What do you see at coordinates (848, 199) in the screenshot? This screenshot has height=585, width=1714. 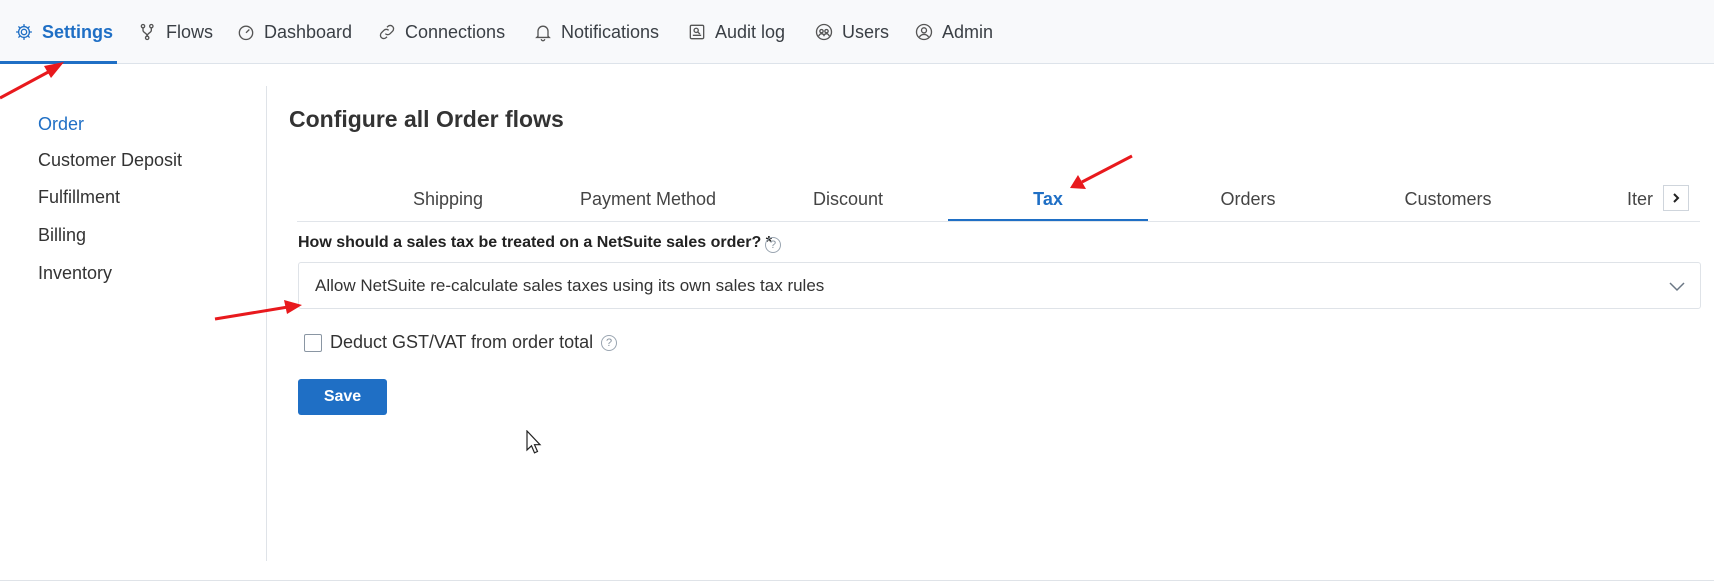 I see `tab-discount: Discount` at bounding box center [848, 199].